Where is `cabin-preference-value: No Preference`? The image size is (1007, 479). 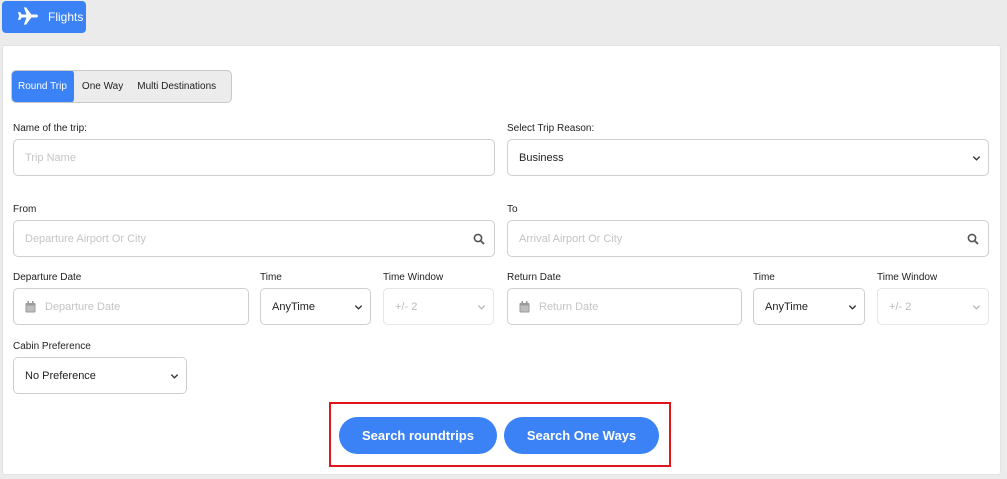 cabin-preference-value: No Preference is located at coordinates (60, 375).